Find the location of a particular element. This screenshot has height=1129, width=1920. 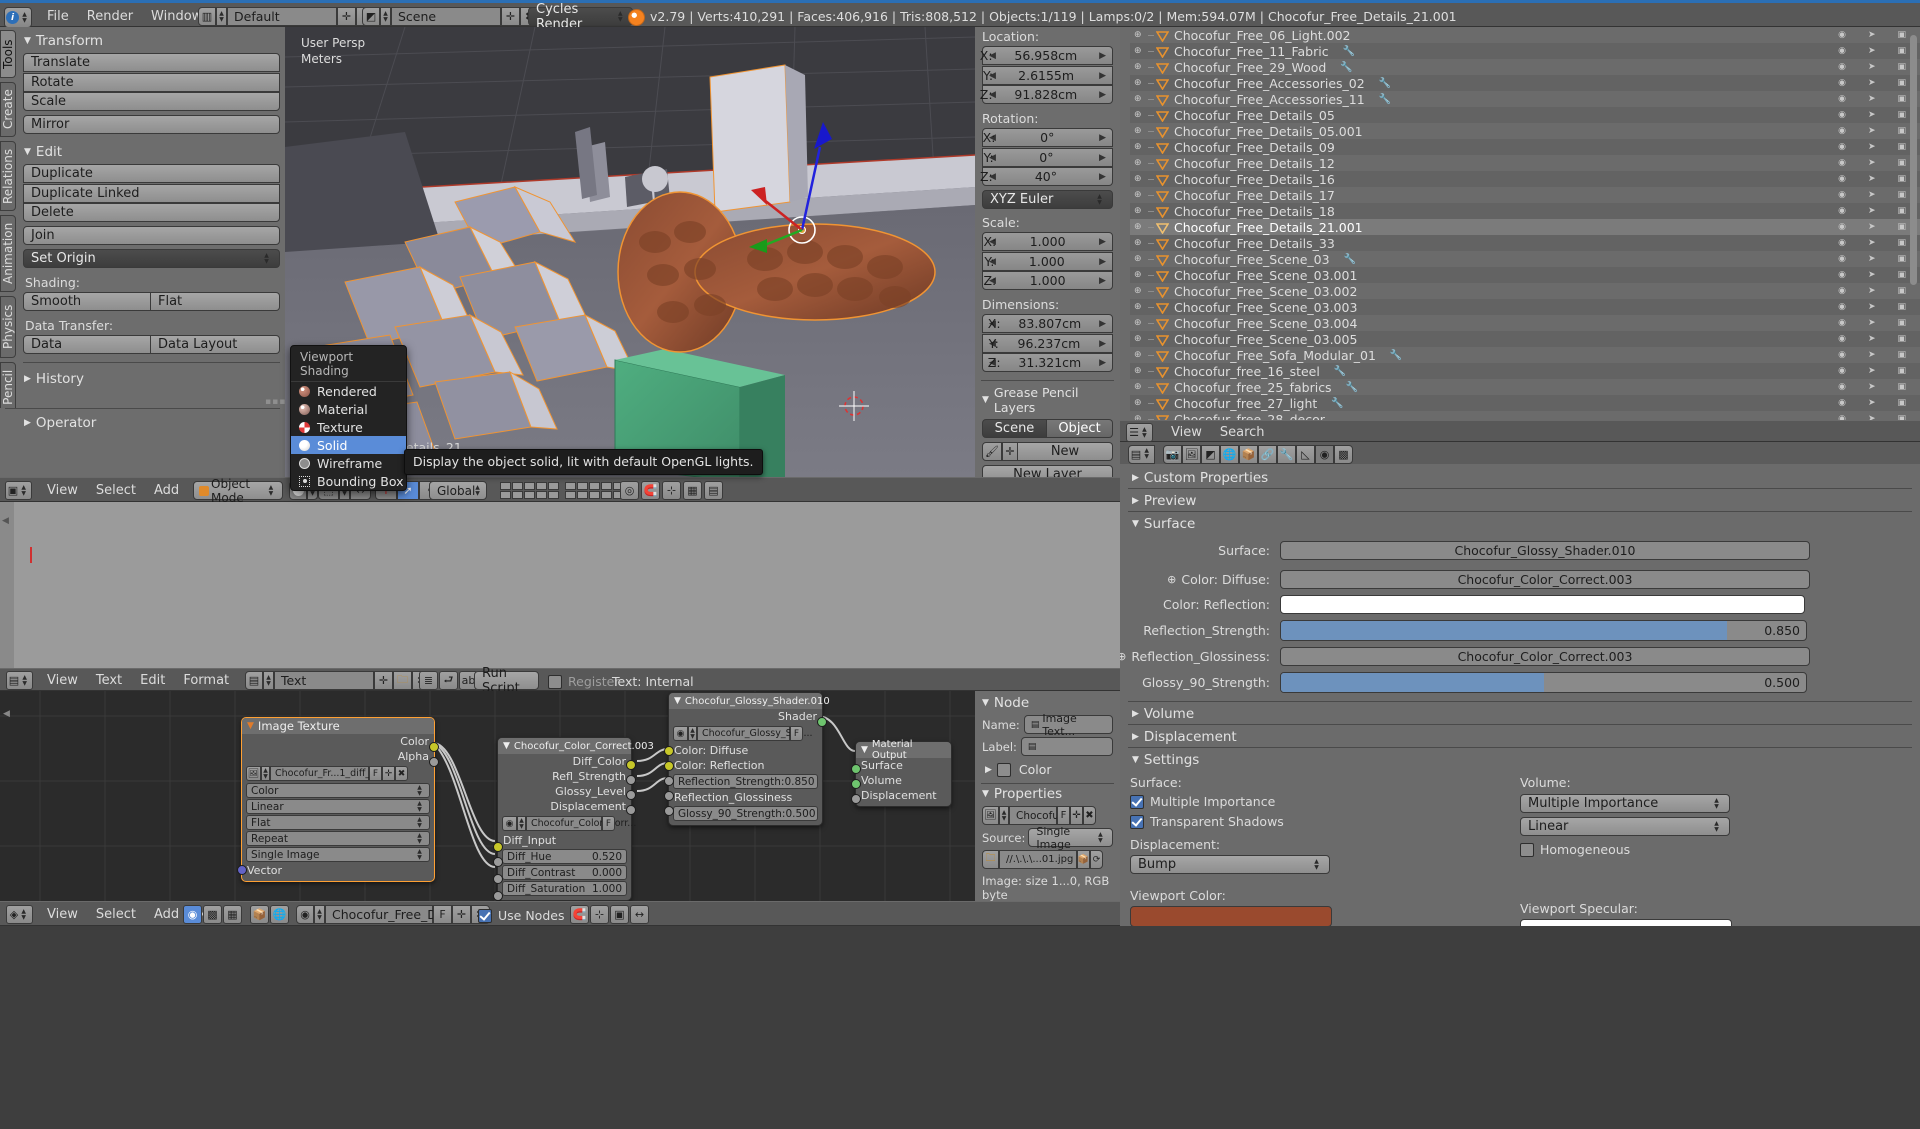

viewport-editor-type-button: ▣ ▲ ▼ is located at coordinates (18, 490).